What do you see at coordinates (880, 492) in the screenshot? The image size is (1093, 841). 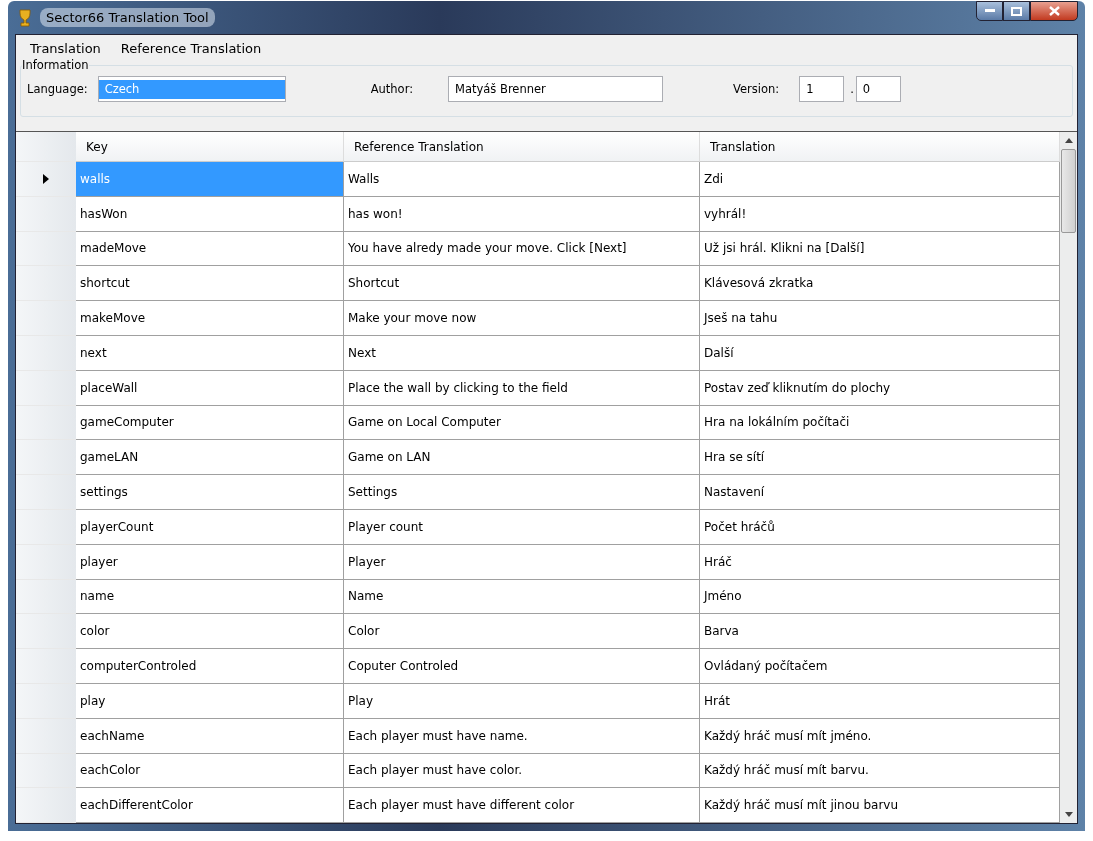 I see `table-cell: Nastavení` at bounding box center [880, 492].